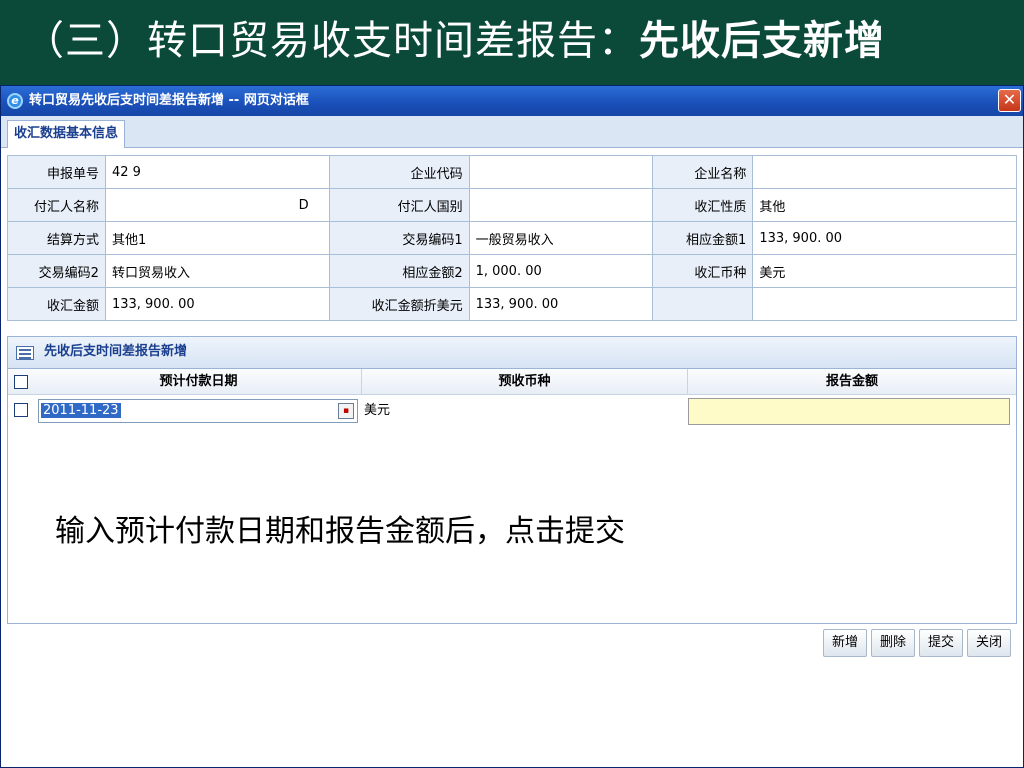  Describe the element at coordinates (512, 132) in the screenshot. I see `tab-strip: 收汇数据基本信息` at that location.